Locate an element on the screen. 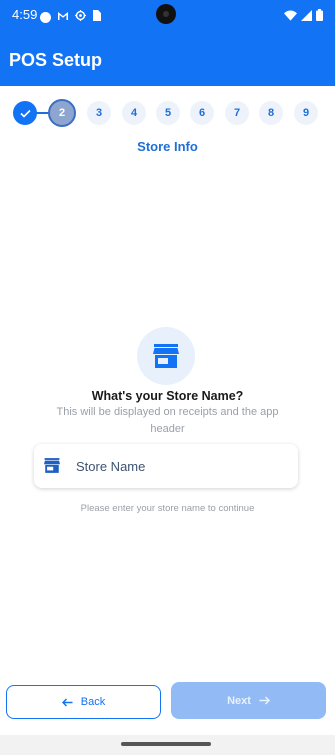 The height and width of the screenshot is (755, 335). back-button: Back is located at coordinates (83, 702).